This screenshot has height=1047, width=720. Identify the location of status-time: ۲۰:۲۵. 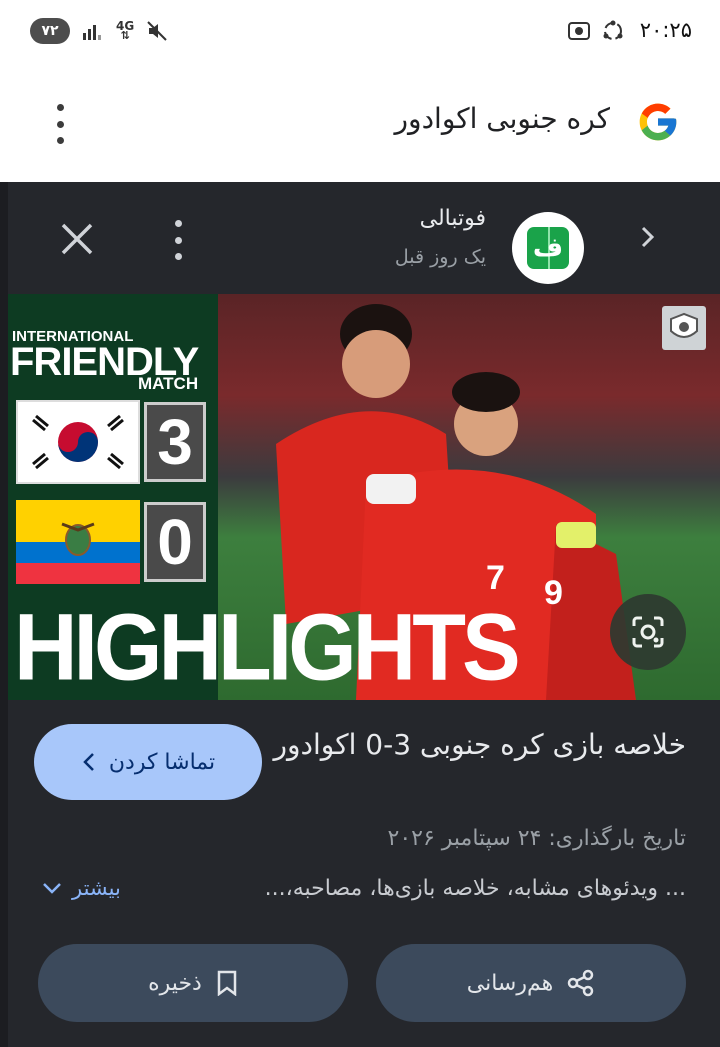
(665, 30).